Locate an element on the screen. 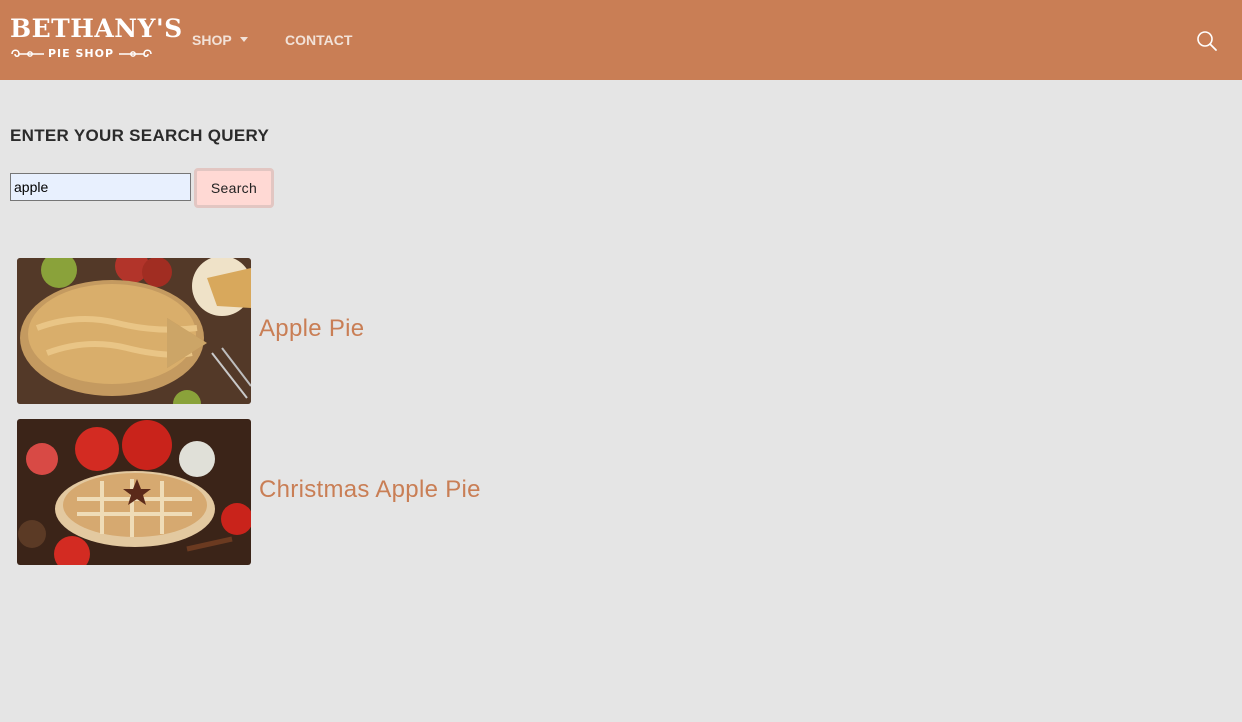  left-swirl-icon is located at coordinates (27, 53).